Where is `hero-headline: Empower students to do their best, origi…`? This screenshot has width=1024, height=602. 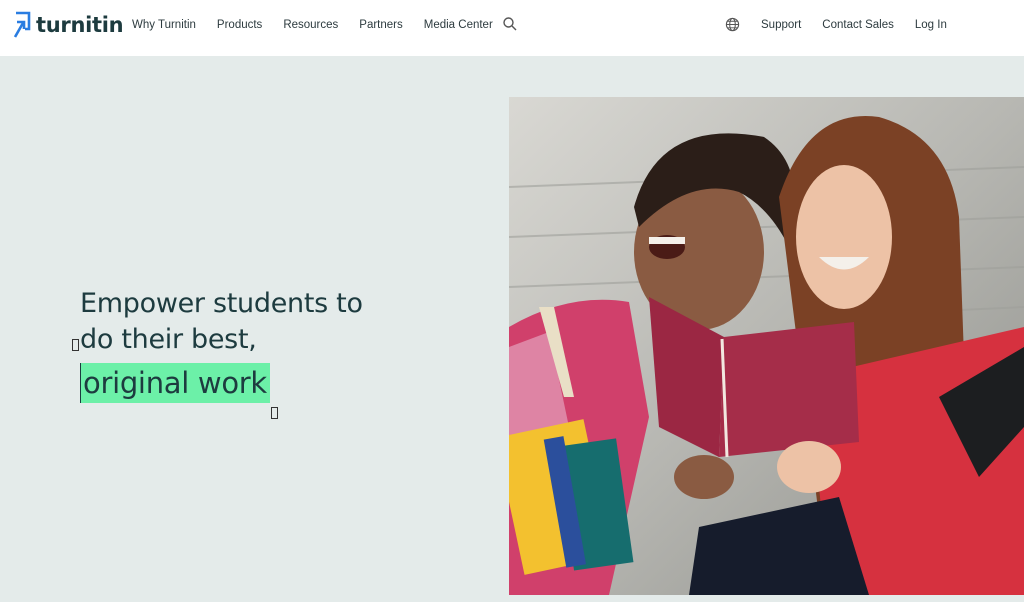 hero-headline: Empower students to do their best, origi… is located at coordinates (217, 352).